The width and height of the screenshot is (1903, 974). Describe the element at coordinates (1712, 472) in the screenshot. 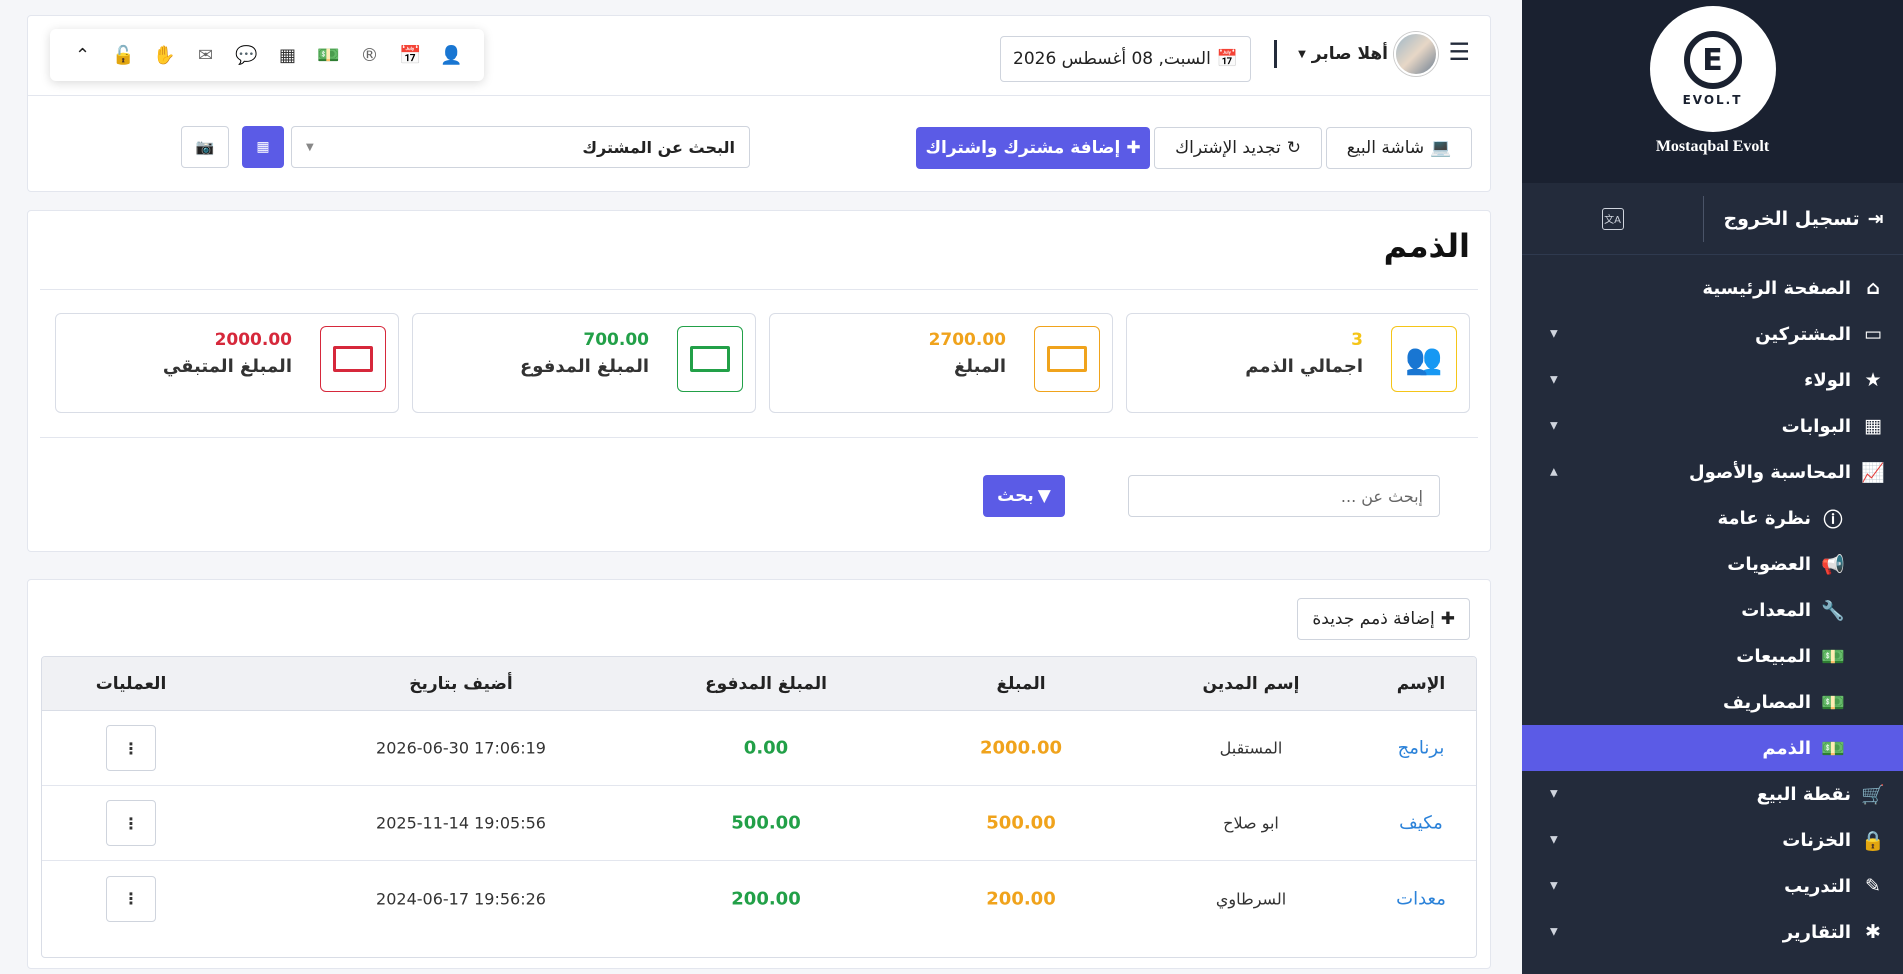

I see `sidebar-item-accounting: 📈 المحاسبة والأصول ▲` at that location.